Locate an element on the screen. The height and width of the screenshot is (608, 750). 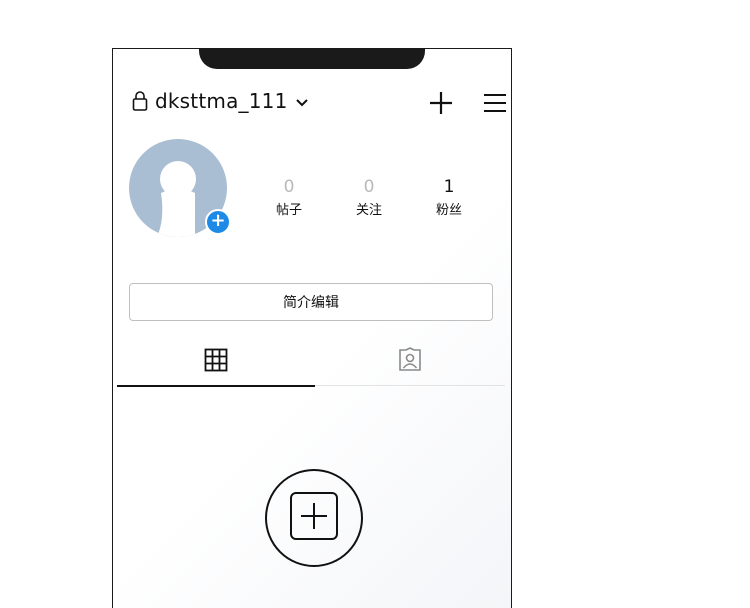
chevron-down-icon is located at coordinates (302, 103).